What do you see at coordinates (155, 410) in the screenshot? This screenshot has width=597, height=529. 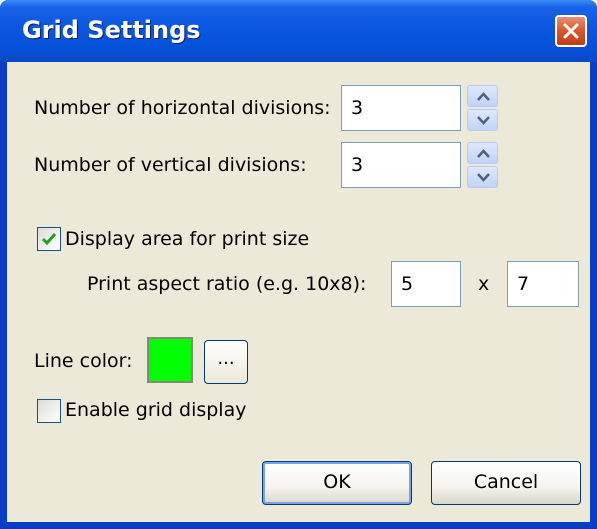 I see `enable-grid-label: Enable grid display` at bounding box center [155, 410].